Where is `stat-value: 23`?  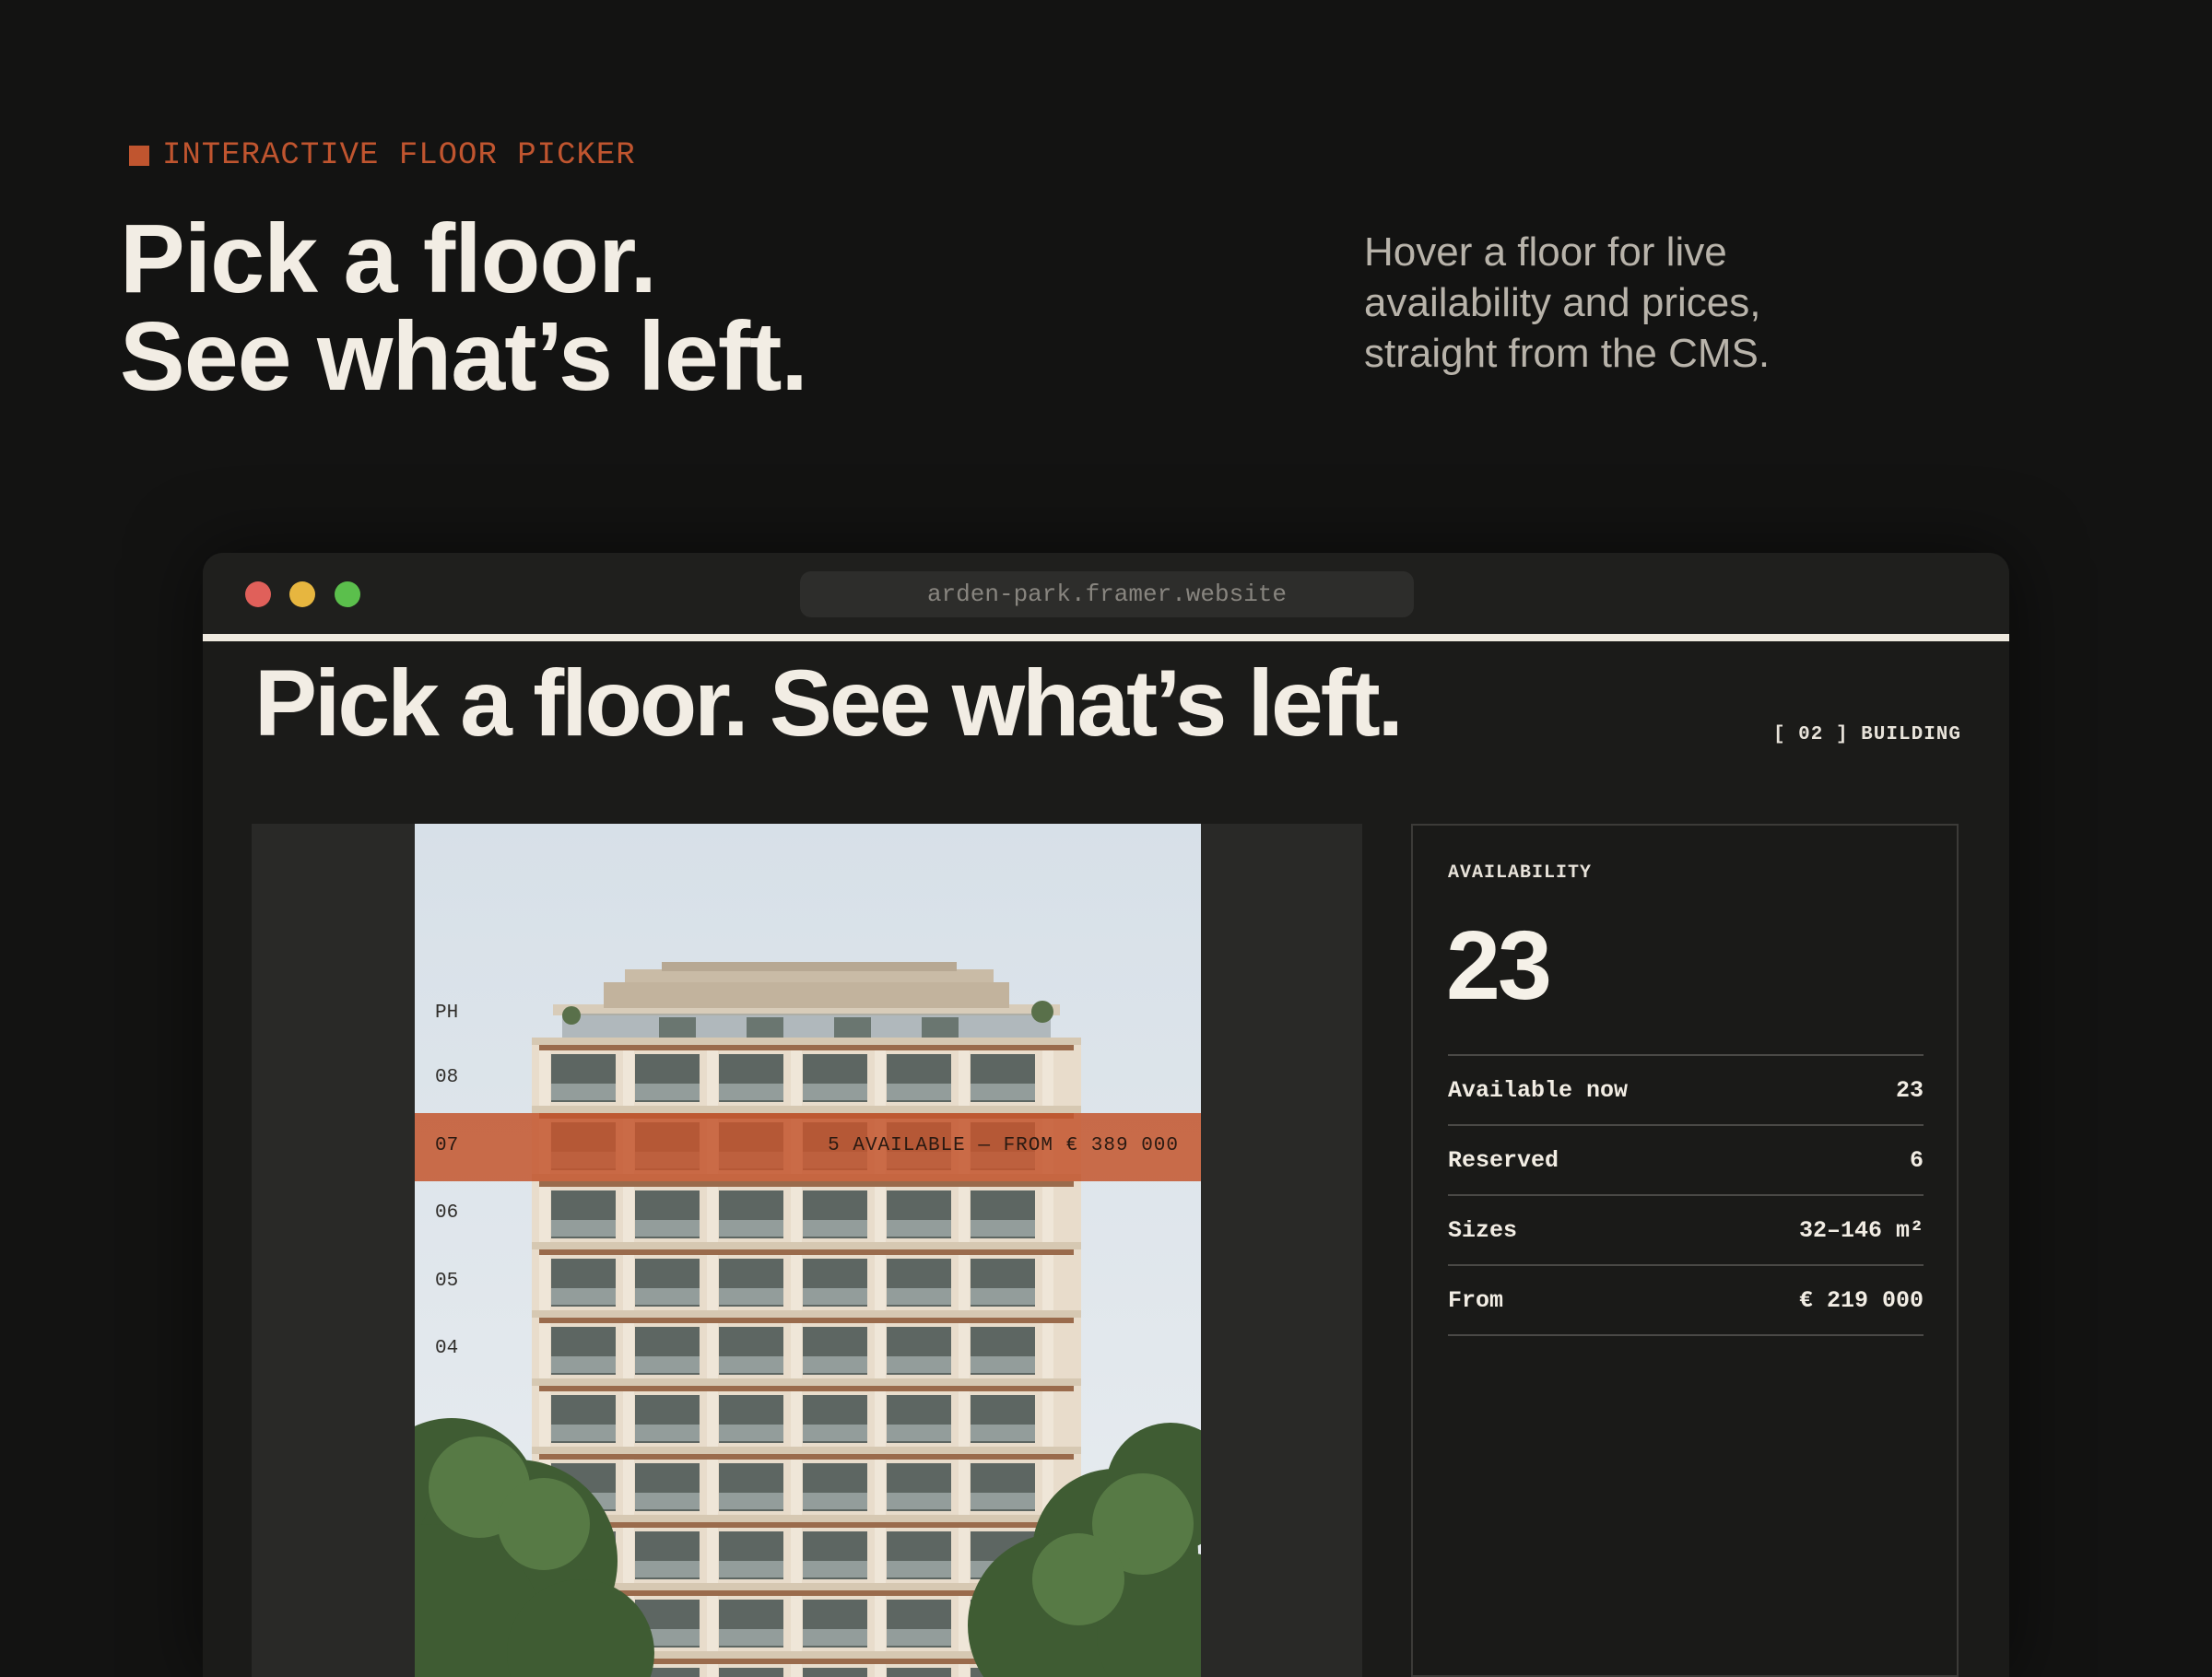 stat-value: 23 is located at coordinates (1909, 1090).